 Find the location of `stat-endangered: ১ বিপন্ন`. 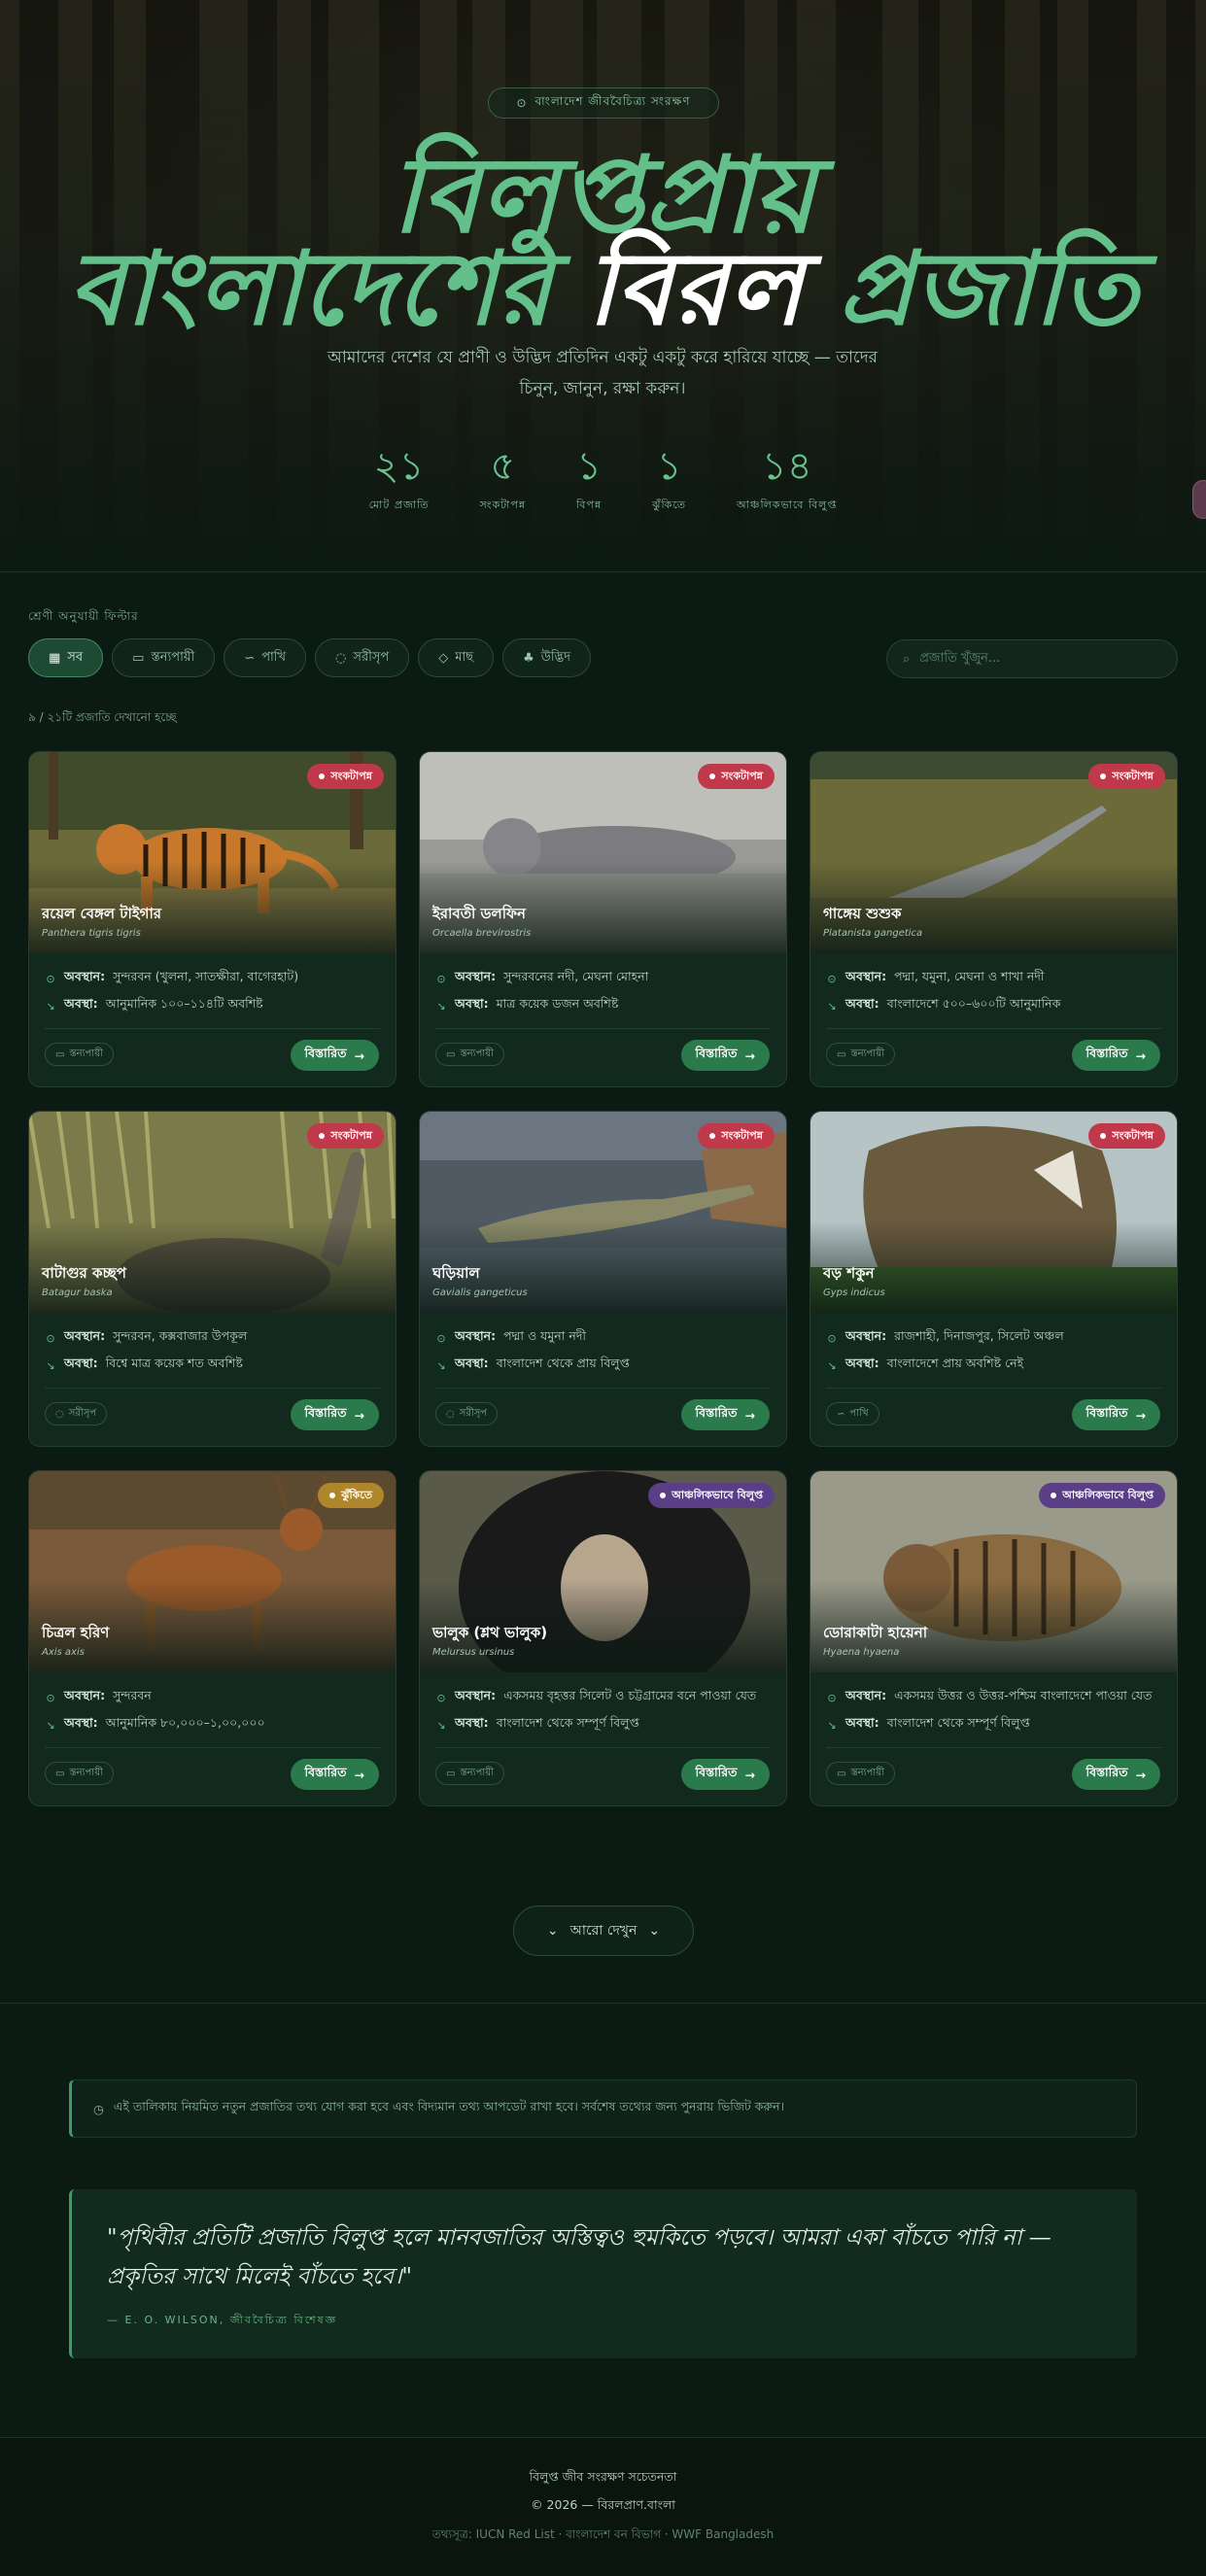

stat-endangered: ১ বিপন্ন is located at coordinates (589, 477).